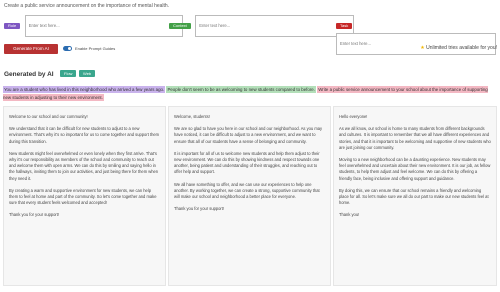  I want to click on context-field: Context, so click(262, 25).